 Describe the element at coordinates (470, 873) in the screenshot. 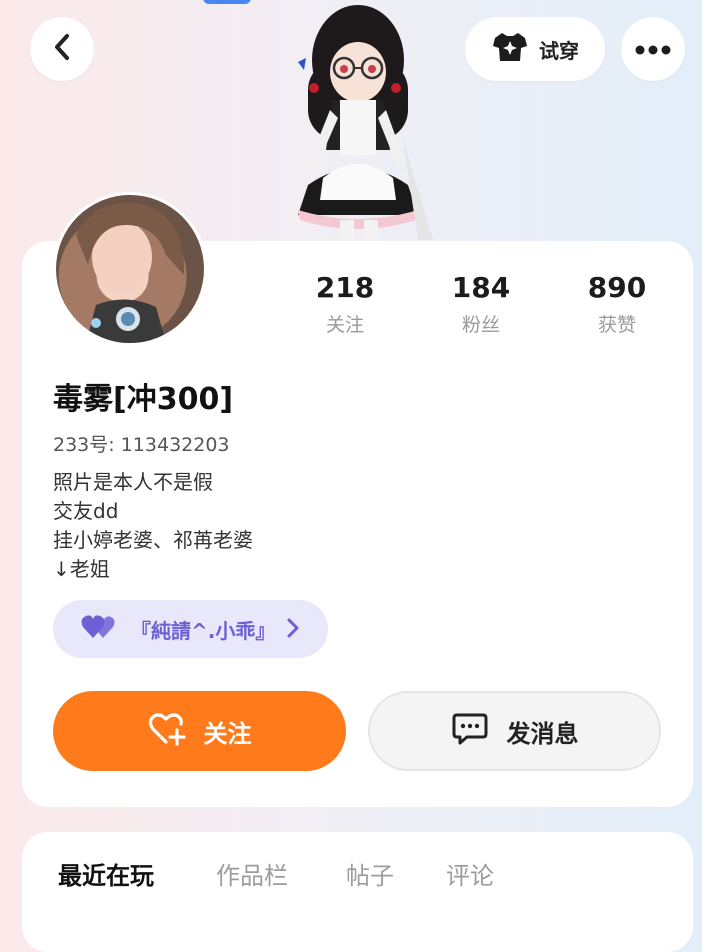

I see `tab-comments: 评论` at that location.